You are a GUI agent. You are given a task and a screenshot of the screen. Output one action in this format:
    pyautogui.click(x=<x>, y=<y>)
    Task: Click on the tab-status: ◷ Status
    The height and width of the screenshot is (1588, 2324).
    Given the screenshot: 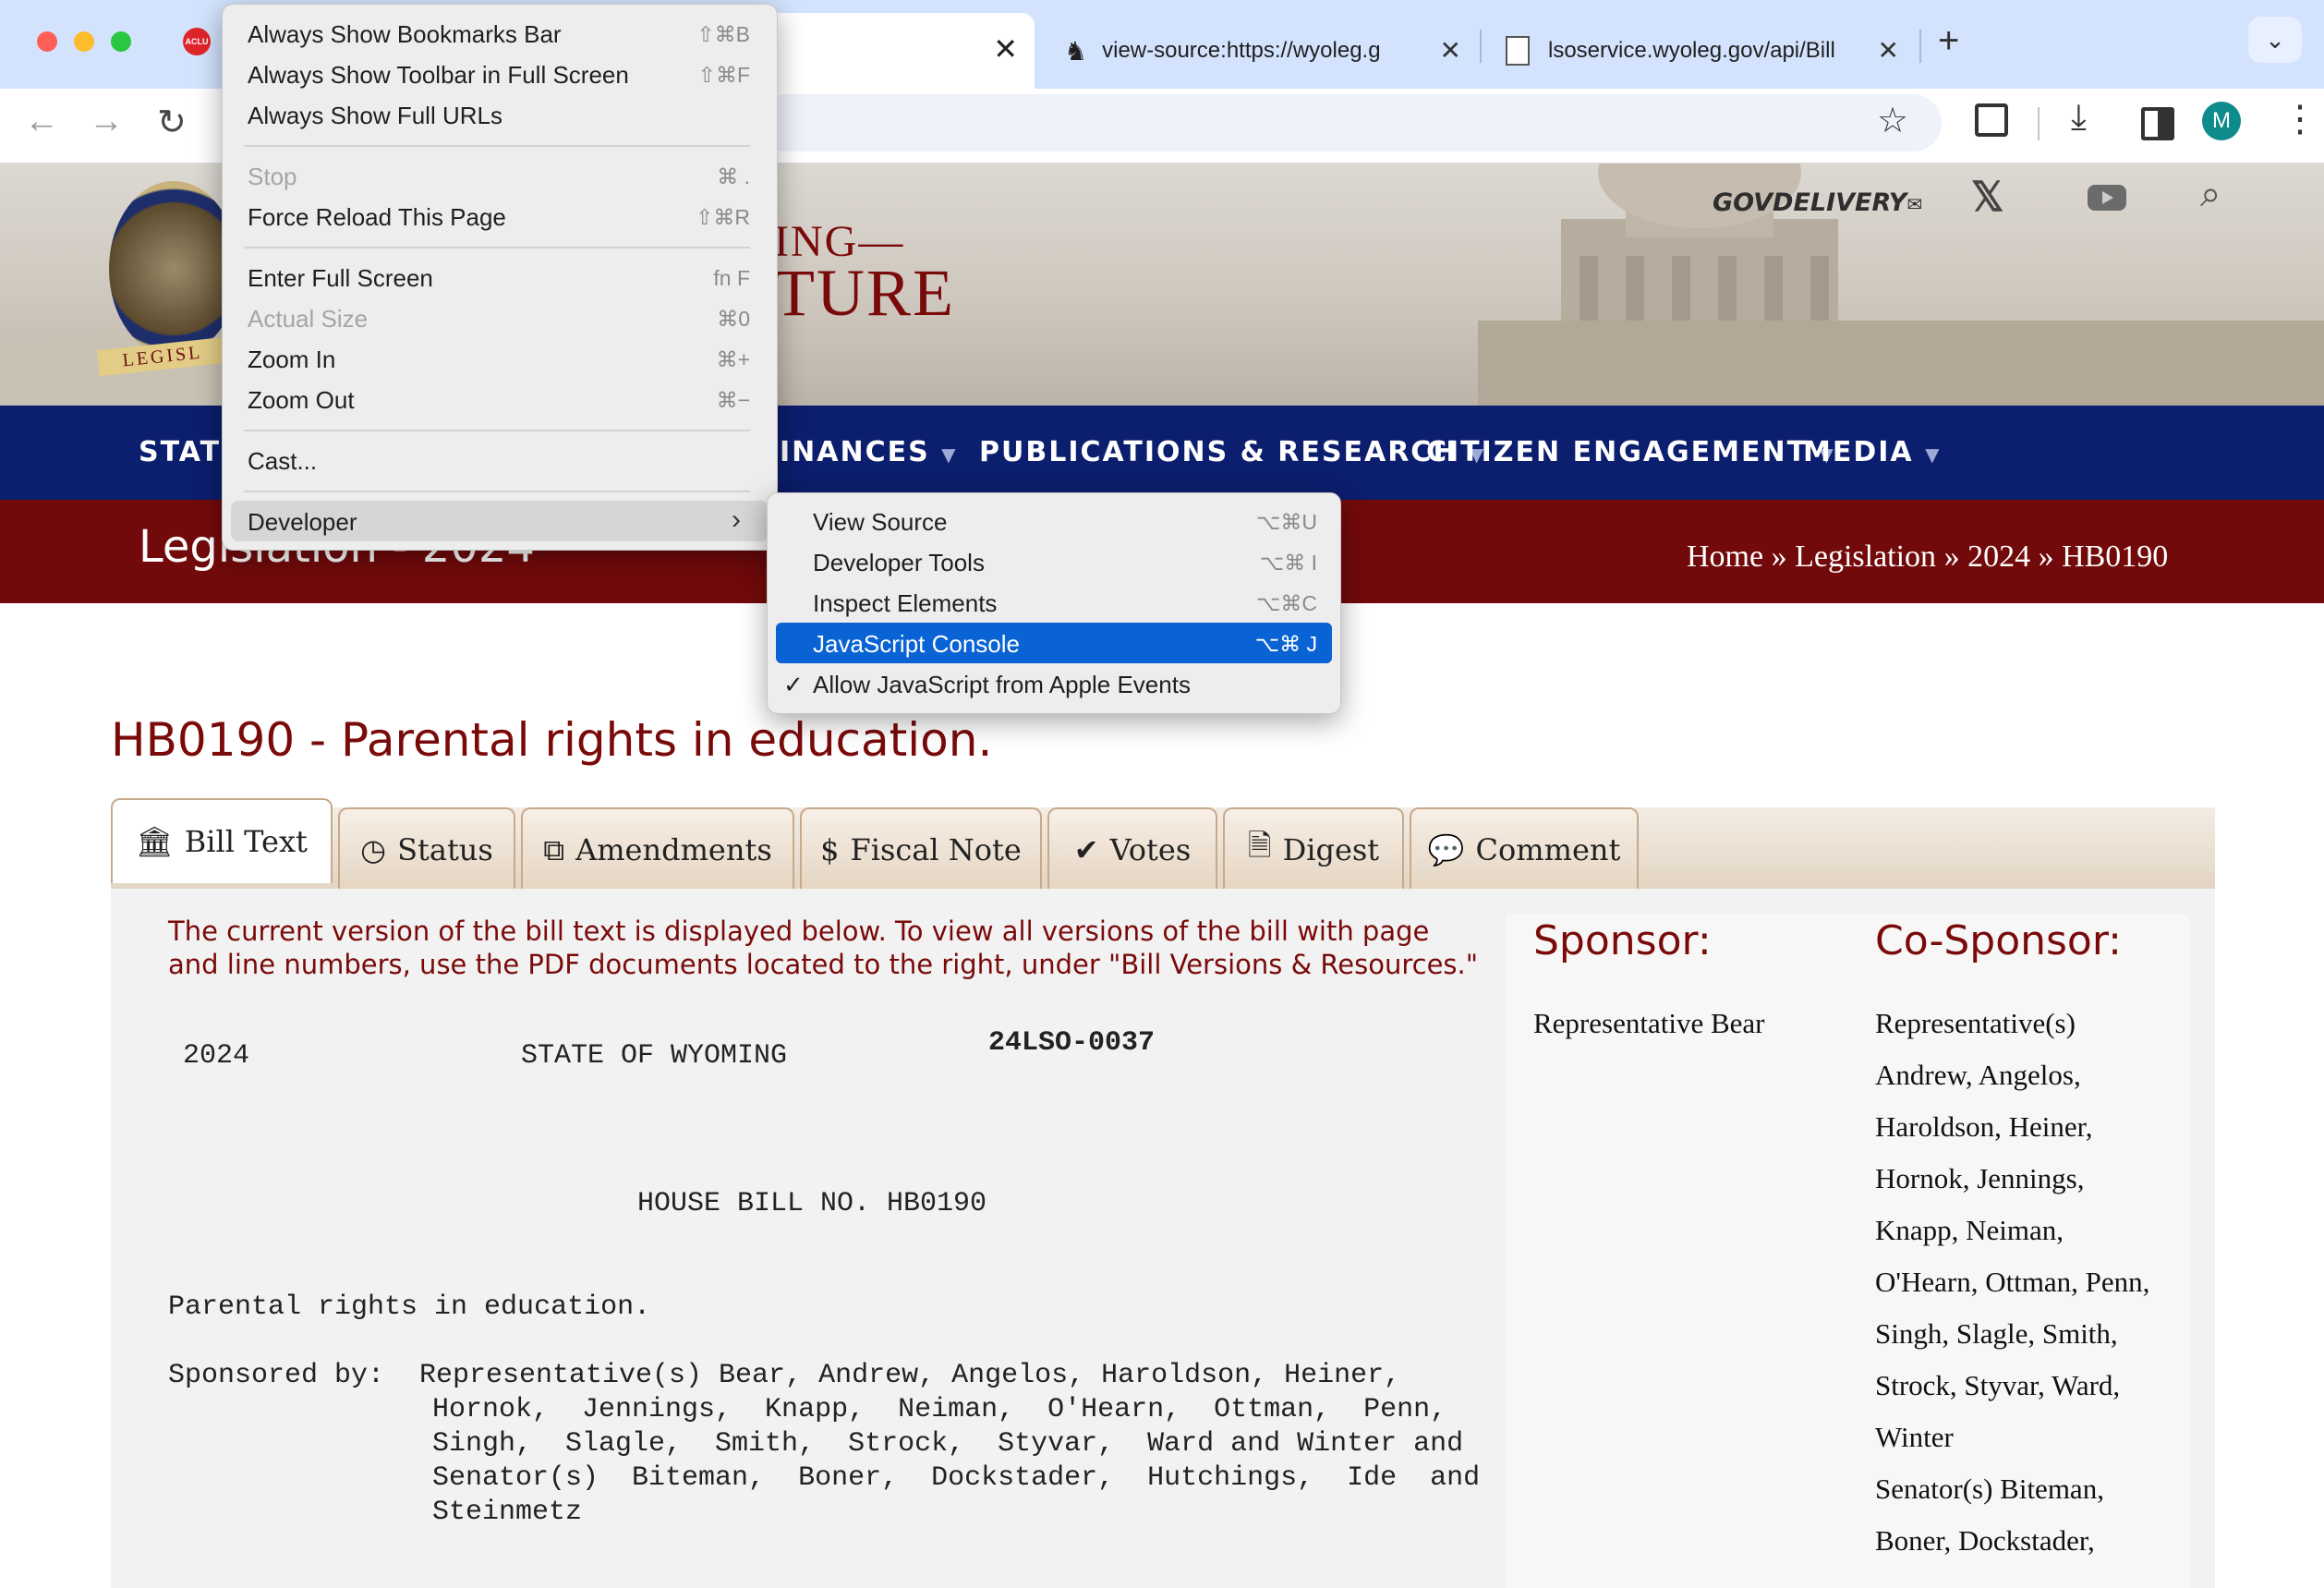 What is the action you would take?
    pyautogui.click(x=426, y=849)
    